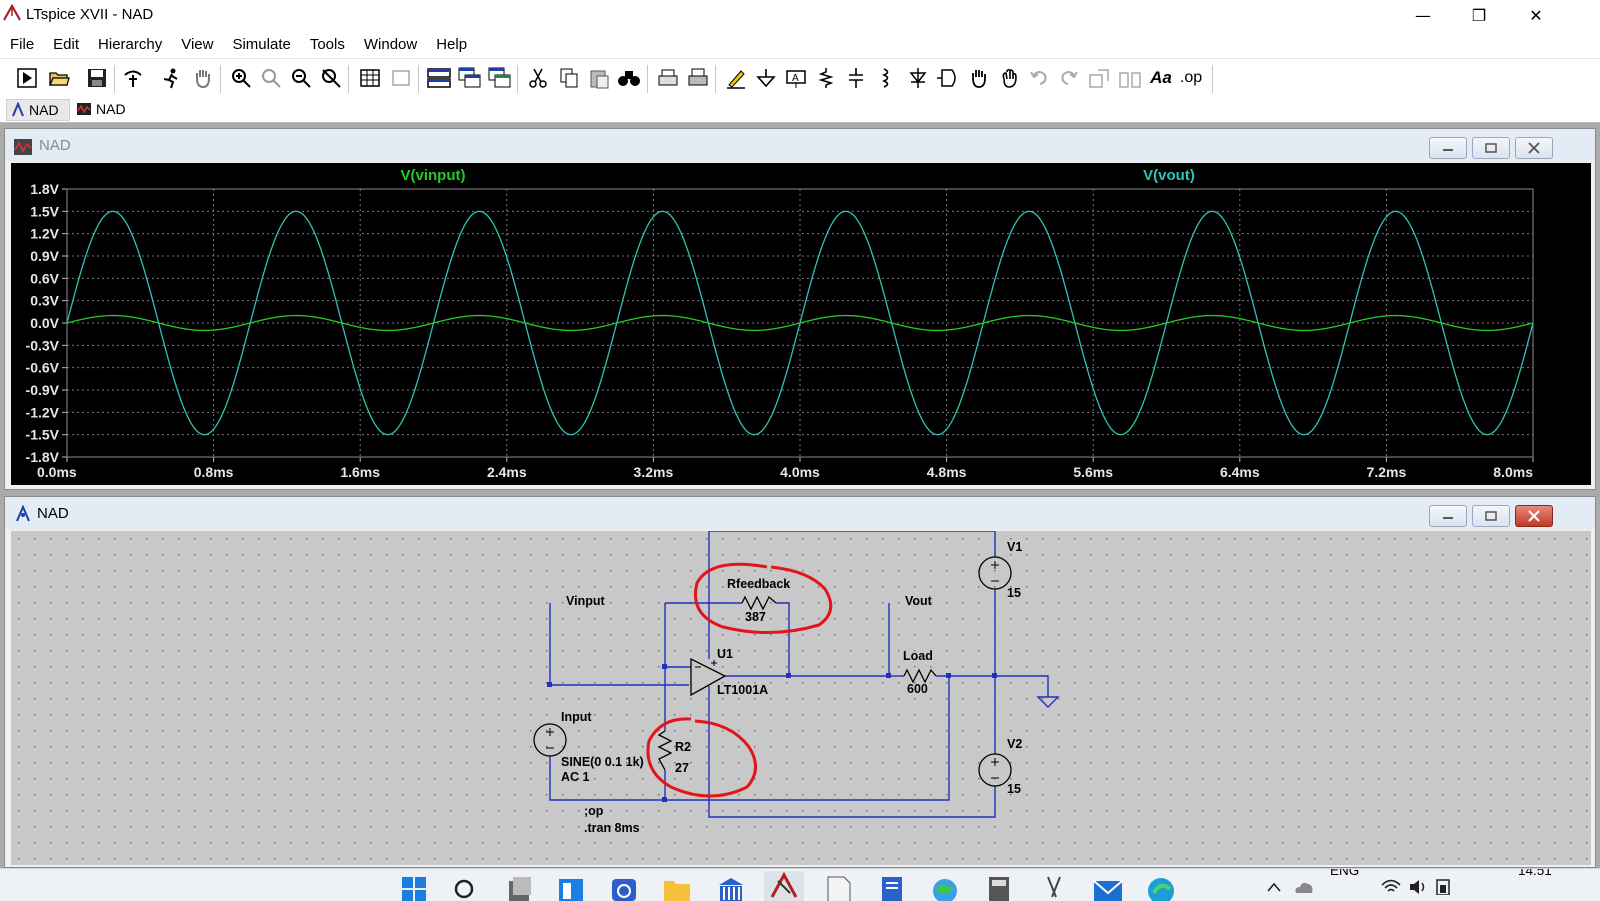  What do you see at coordinates (629, 78) in the screenshot?
I see `find-icon` at bounding box center [629, 78].